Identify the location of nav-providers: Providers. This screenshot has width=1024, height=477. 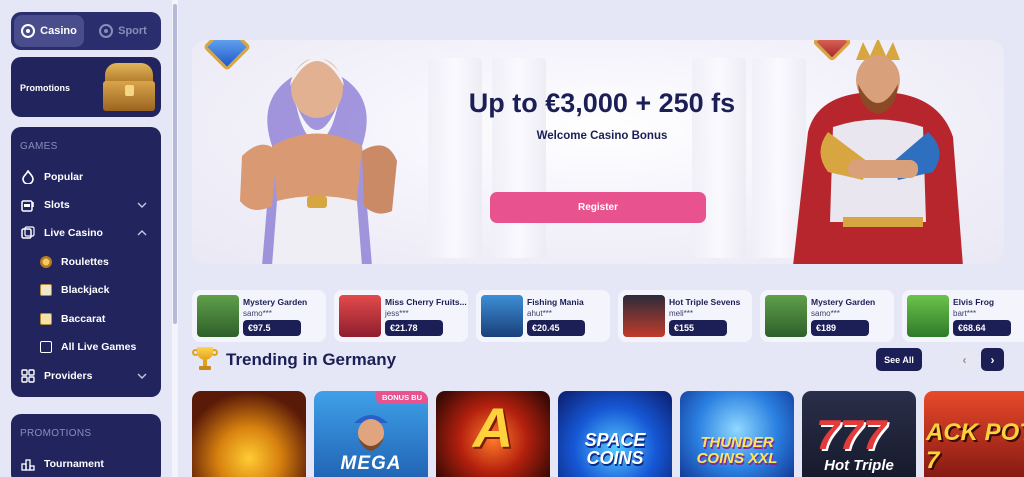
(86, 376).